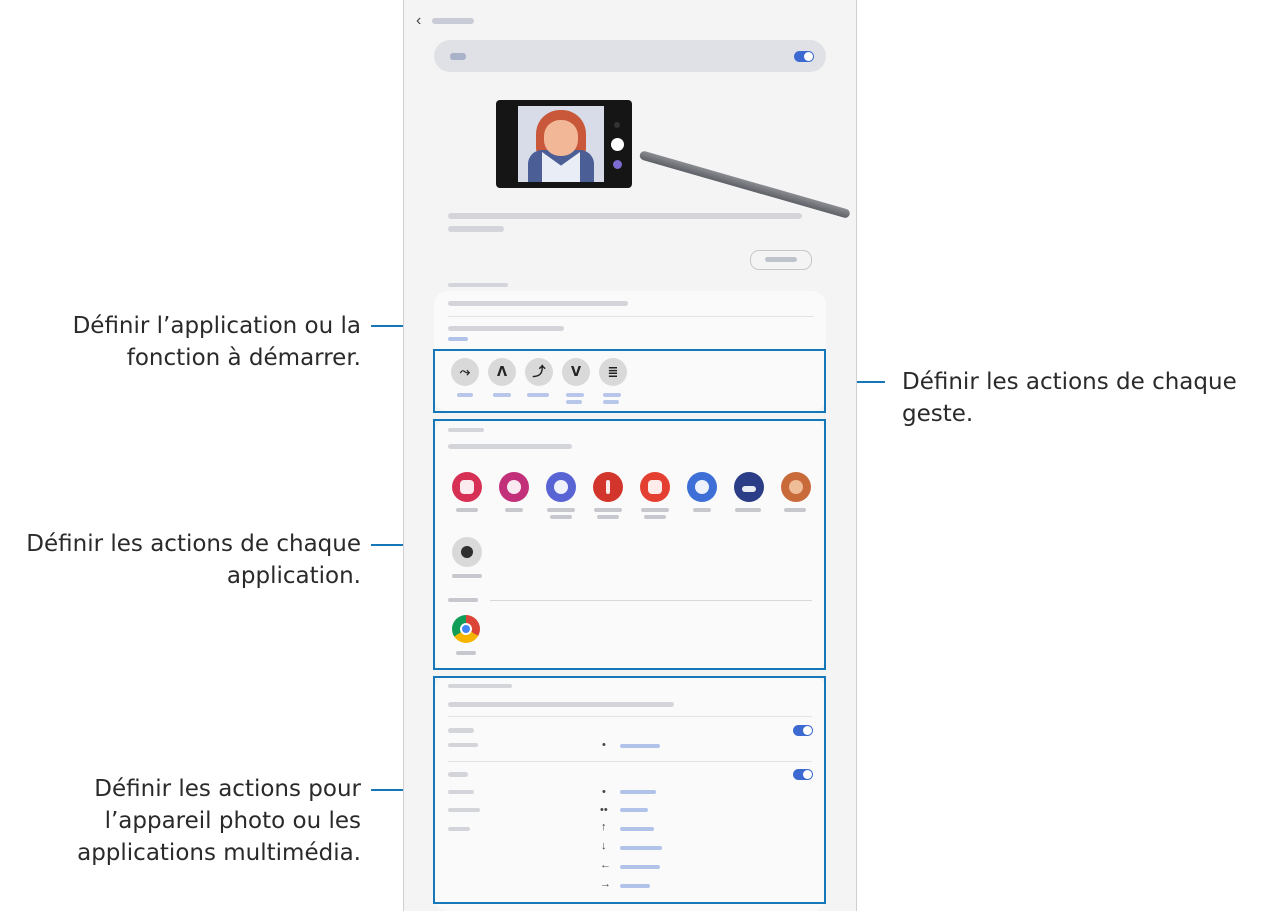 The image size is (1261, 911). Describe the element at coordinates (630, 56) in the screenshot. I see `master-switch-bar` at that location.